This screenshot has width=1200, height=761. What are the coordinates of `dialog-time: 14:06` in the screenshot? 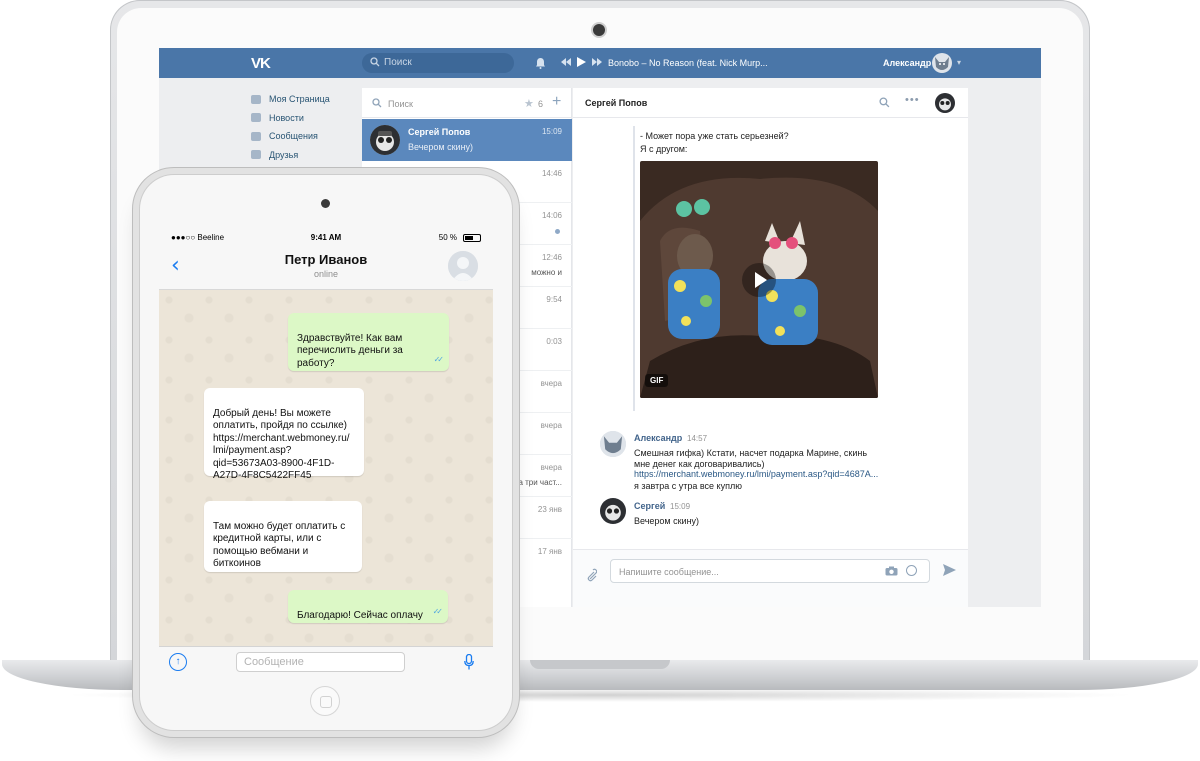 It's located at (551, 215).